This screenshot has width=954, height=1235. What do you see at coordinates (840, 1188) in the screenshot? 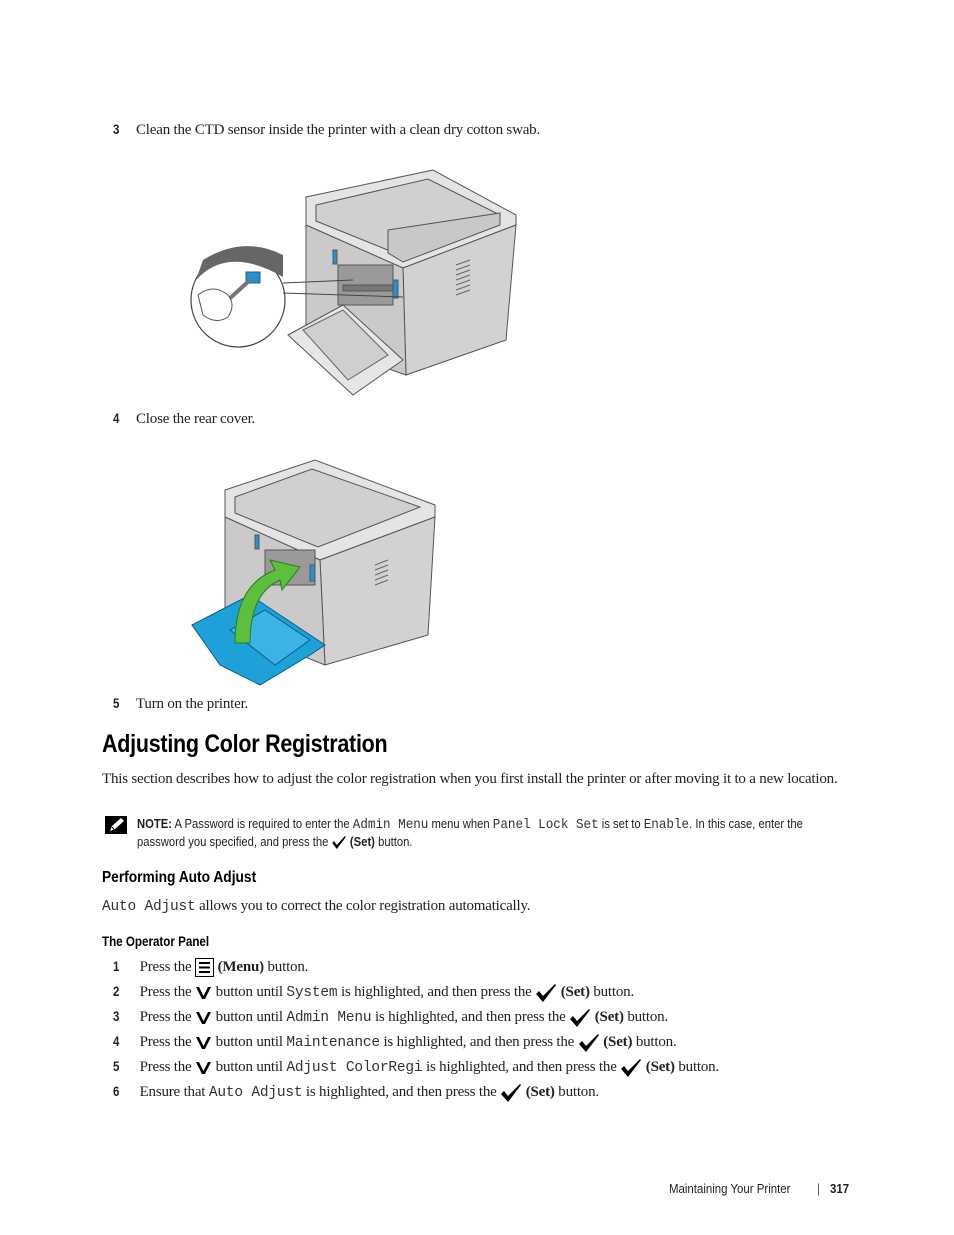
I see `page-number: 317` at bounding box center [840, 1188].